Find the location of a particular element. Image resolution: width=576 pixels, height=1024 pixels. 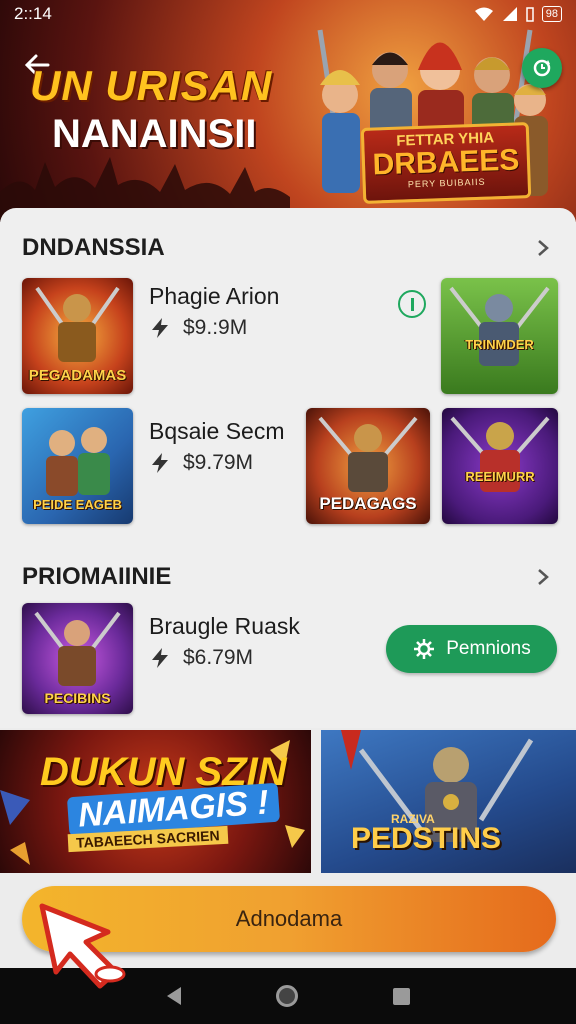

promo-banner-right: RAZIVA PEDSTINS is located at coordinates (448, 801).